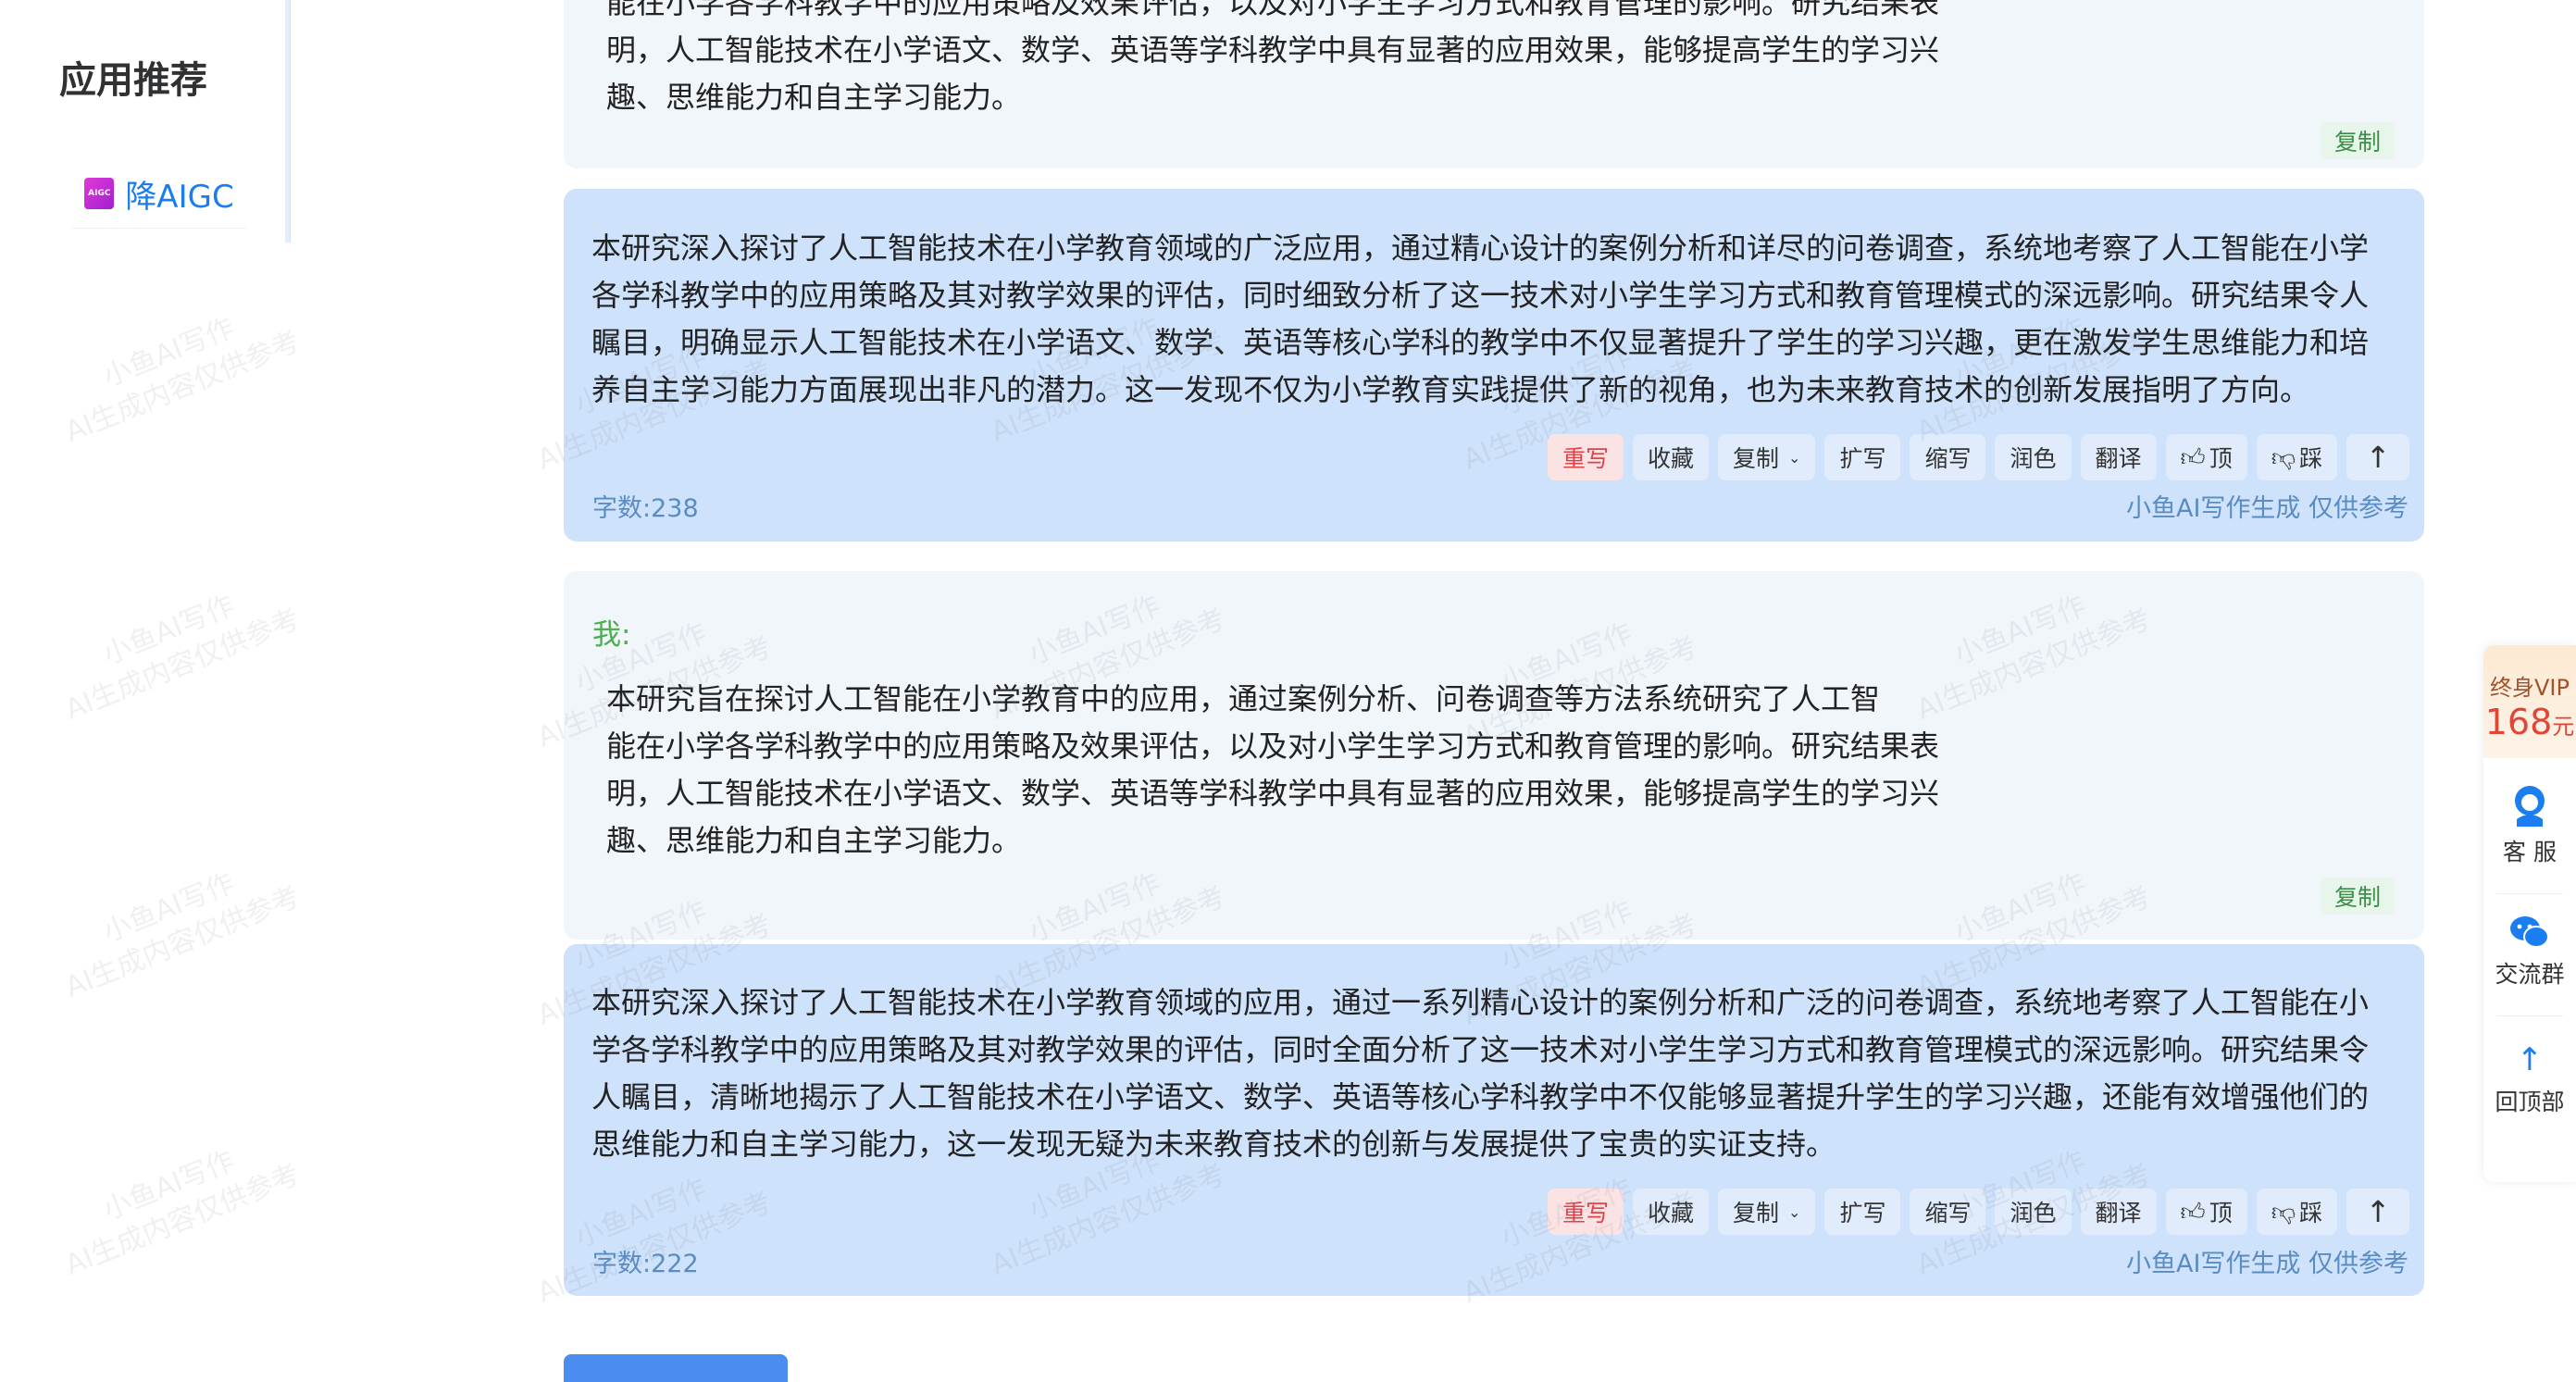  I want to click on chat-group-button: 交流群, so click(2529, 952).